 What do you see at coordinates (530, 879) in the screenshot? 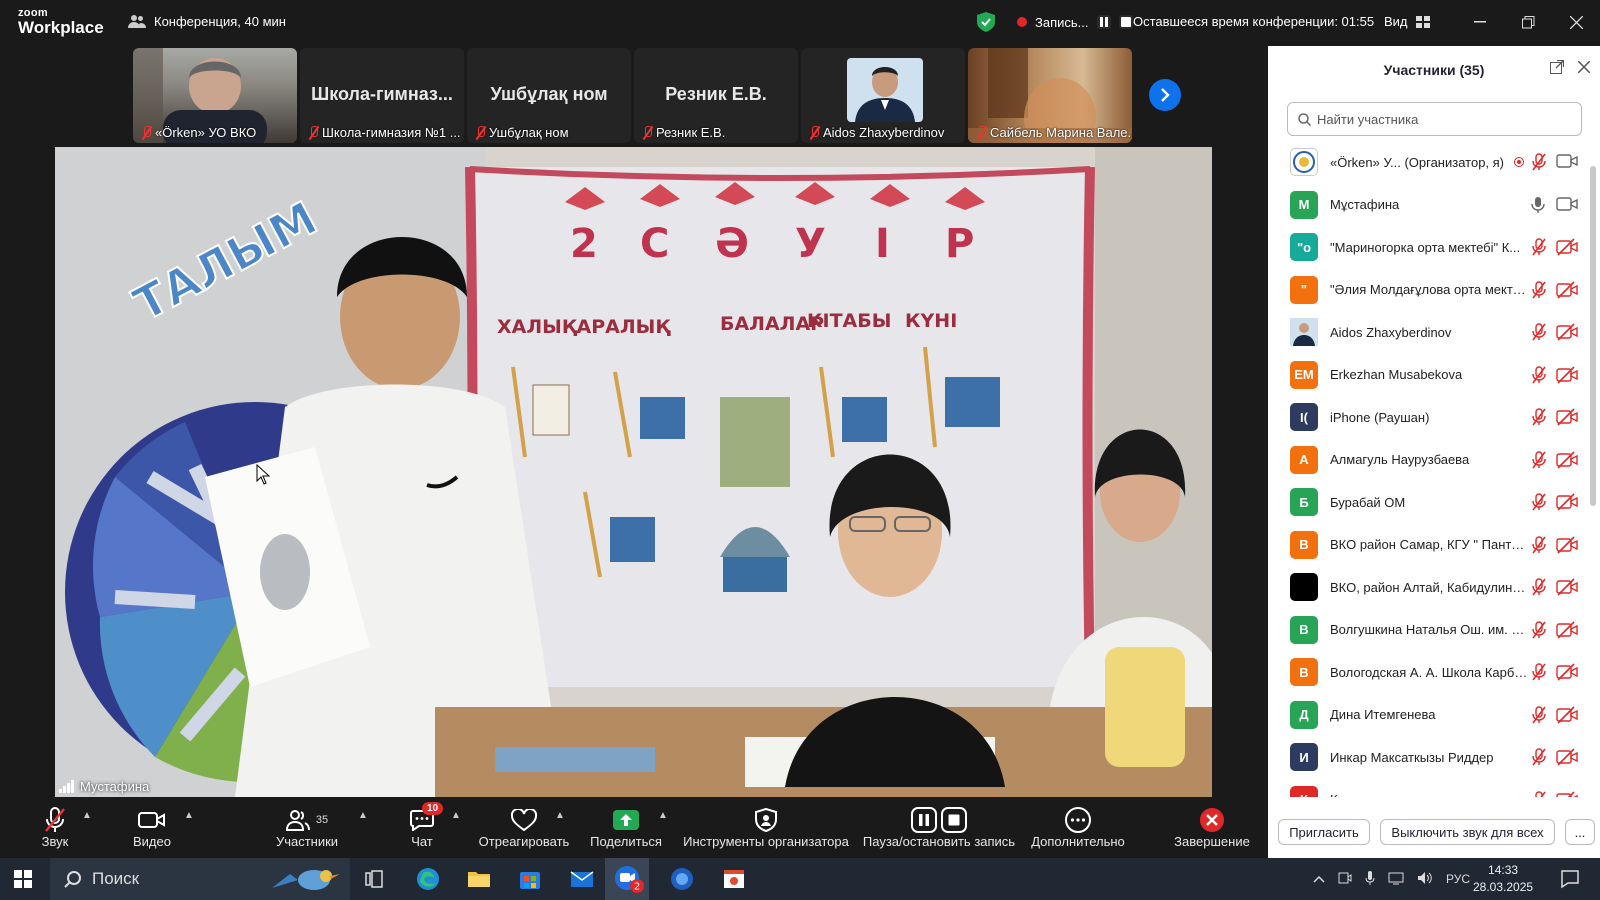
I see `store-app` at bounding box center [530, 879].